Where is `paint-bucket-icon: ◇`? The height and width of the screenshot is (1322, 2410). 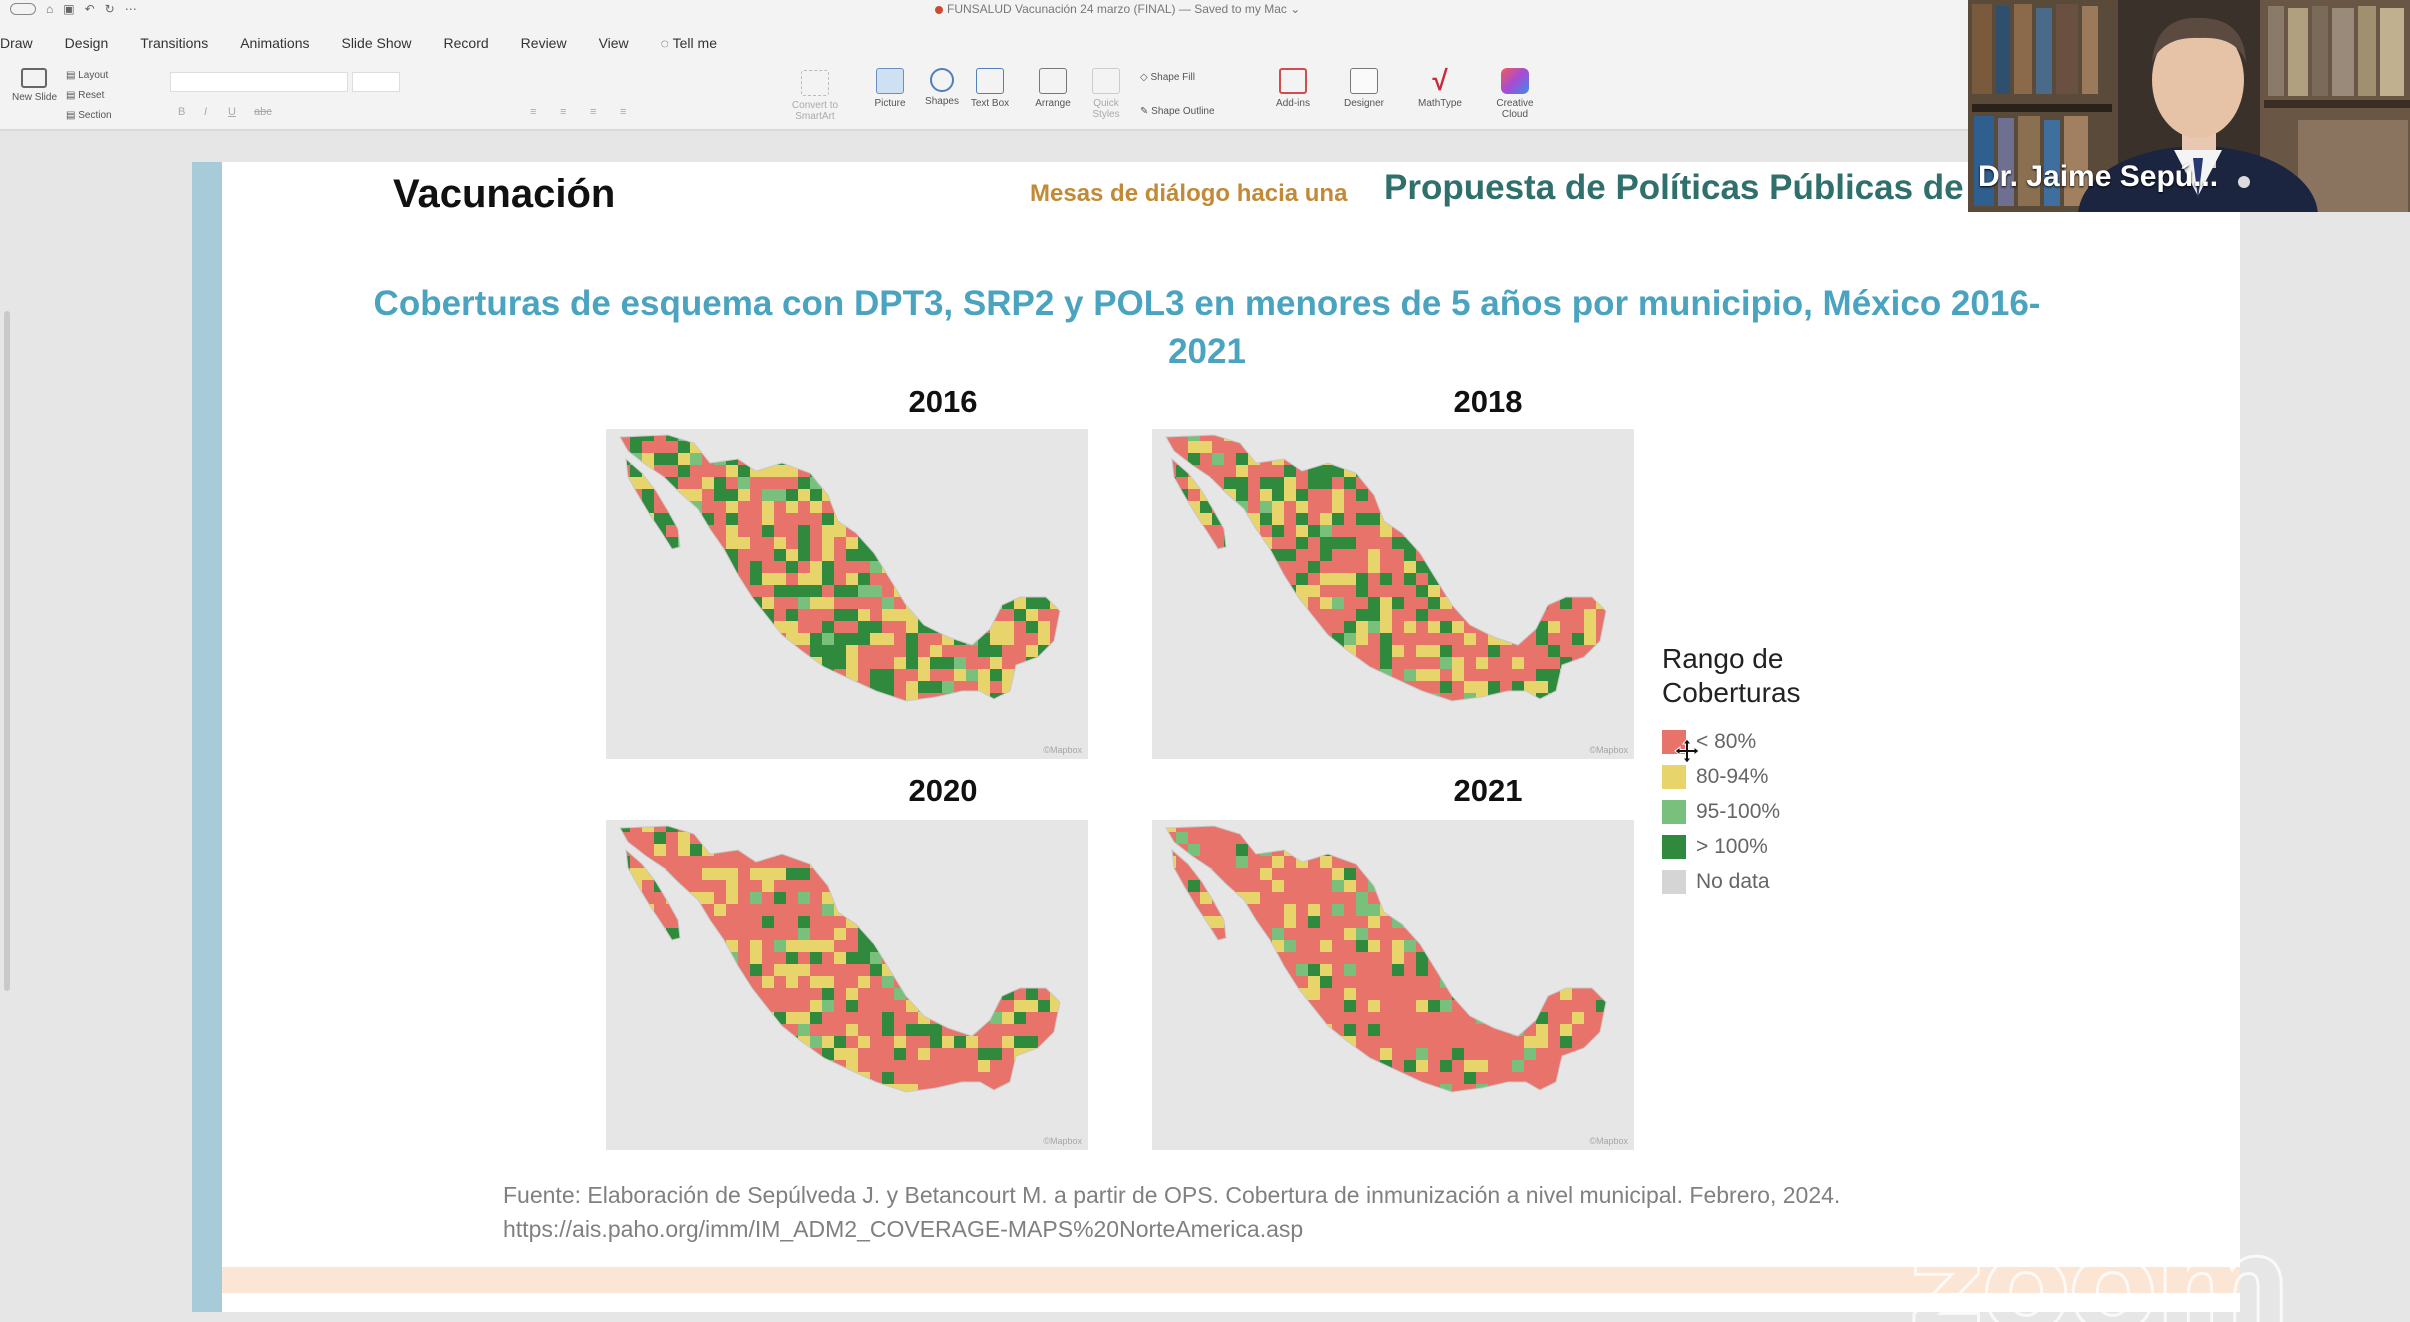 paint-bucket-icon: ◇ is located at coordinates (1145, 77).